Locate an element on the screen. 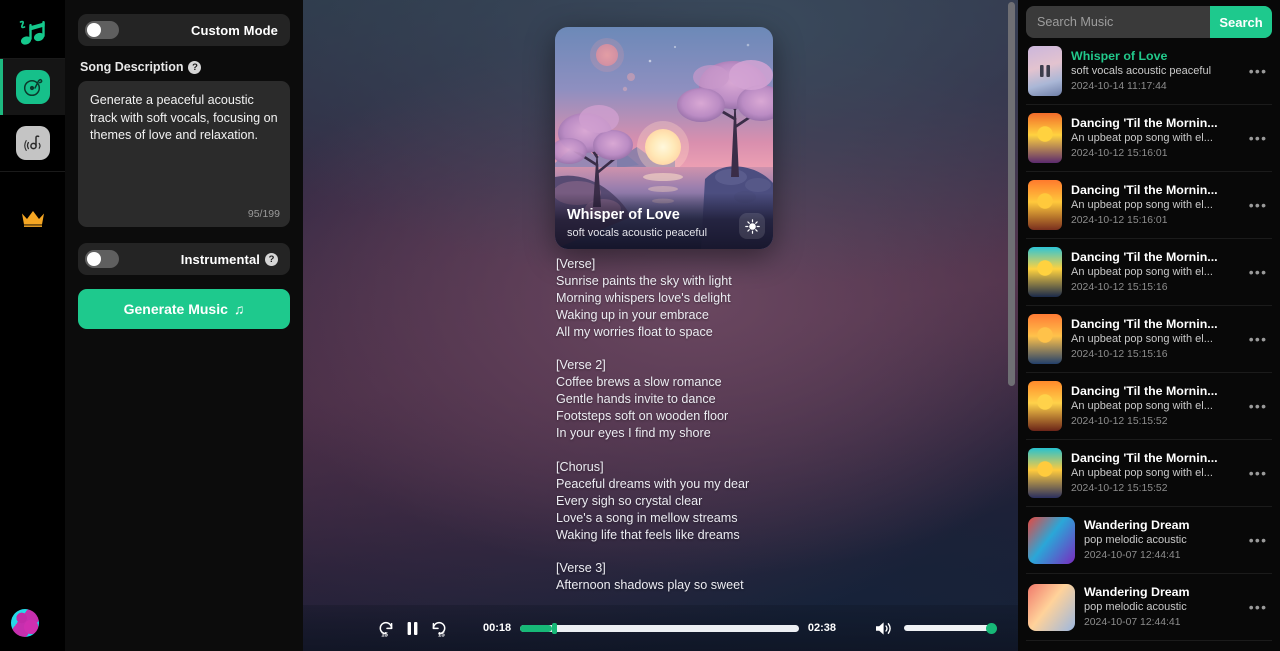 The image size is (1280, 651). seek-thumb is located at coordinates (554, 628).